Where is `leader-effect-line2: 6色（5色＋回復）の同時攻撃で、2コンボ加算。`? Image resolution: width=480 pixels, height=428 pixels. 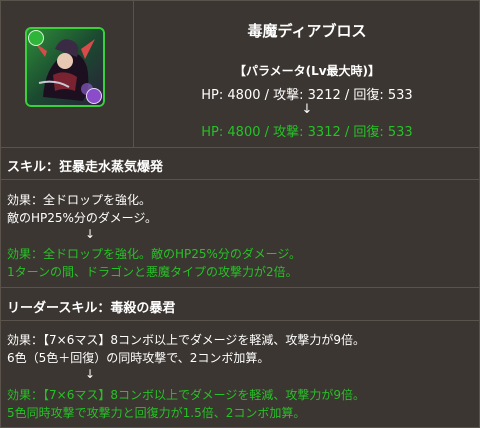
leader-effect-line2: 6色（5色＋回復）の同時攻撃で、2コンボ加算。 is located at coordinates (138, 358).